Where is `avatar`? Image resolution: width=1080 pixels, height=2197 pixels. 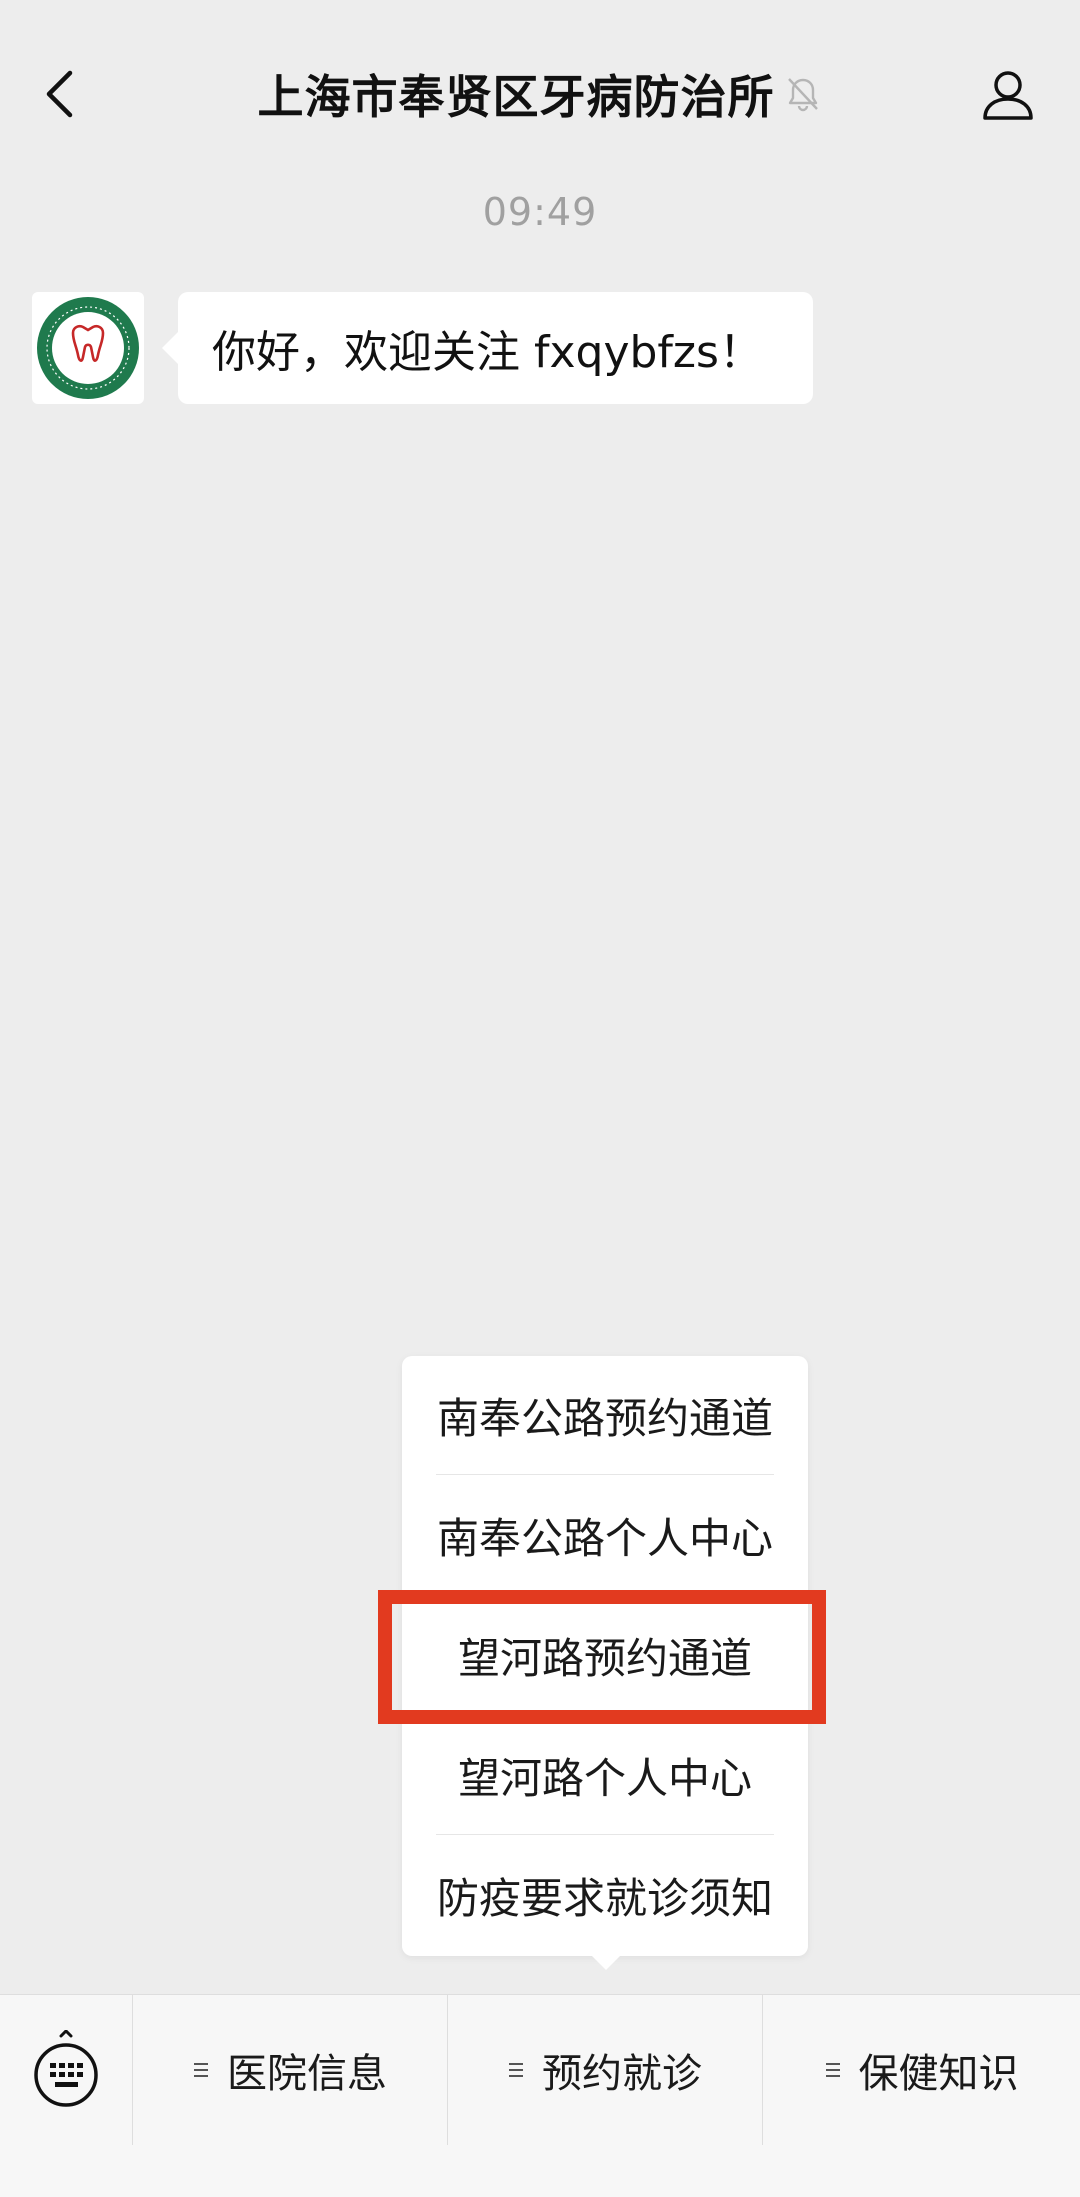
avatar is located at coordinates (88, 348).